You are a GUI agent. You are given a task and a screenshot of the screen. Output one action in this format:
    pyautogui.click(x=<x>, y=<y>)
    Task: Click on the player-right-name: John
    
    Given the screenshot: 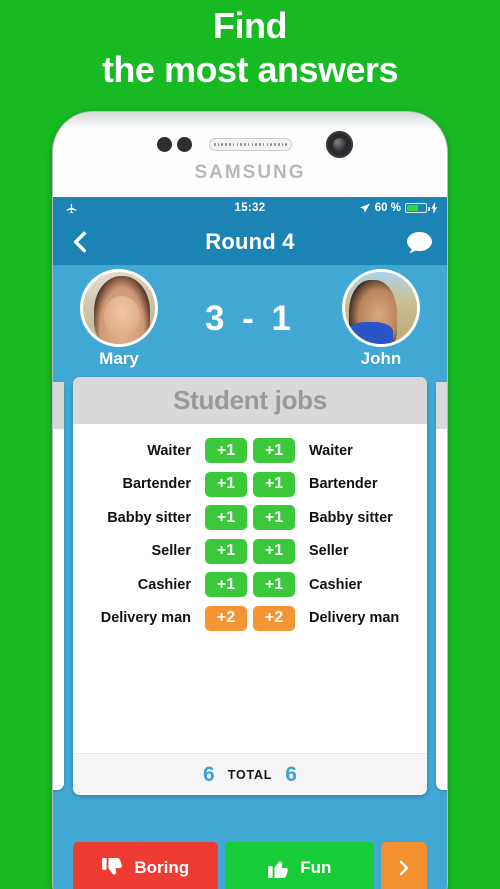 What is the action you would take?
    pyautogui.click(x=381, y=358)
    